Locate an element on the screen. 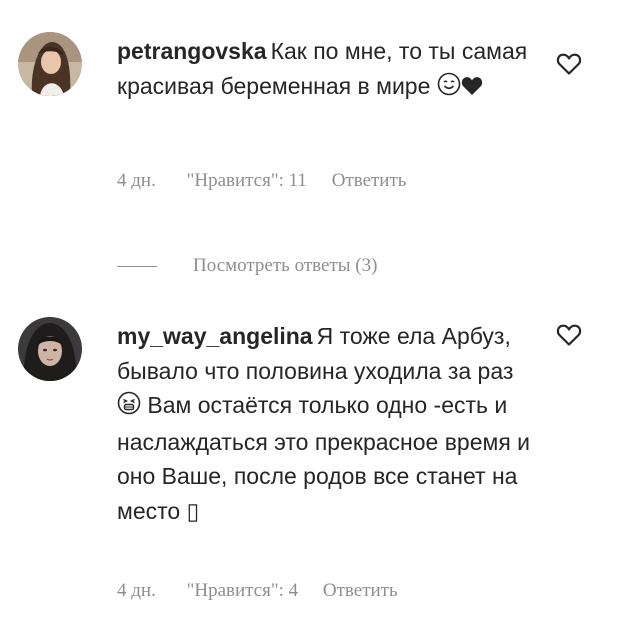  view-replies-button: Посмотреть ответы (3) is located at coordinates (247, 266).